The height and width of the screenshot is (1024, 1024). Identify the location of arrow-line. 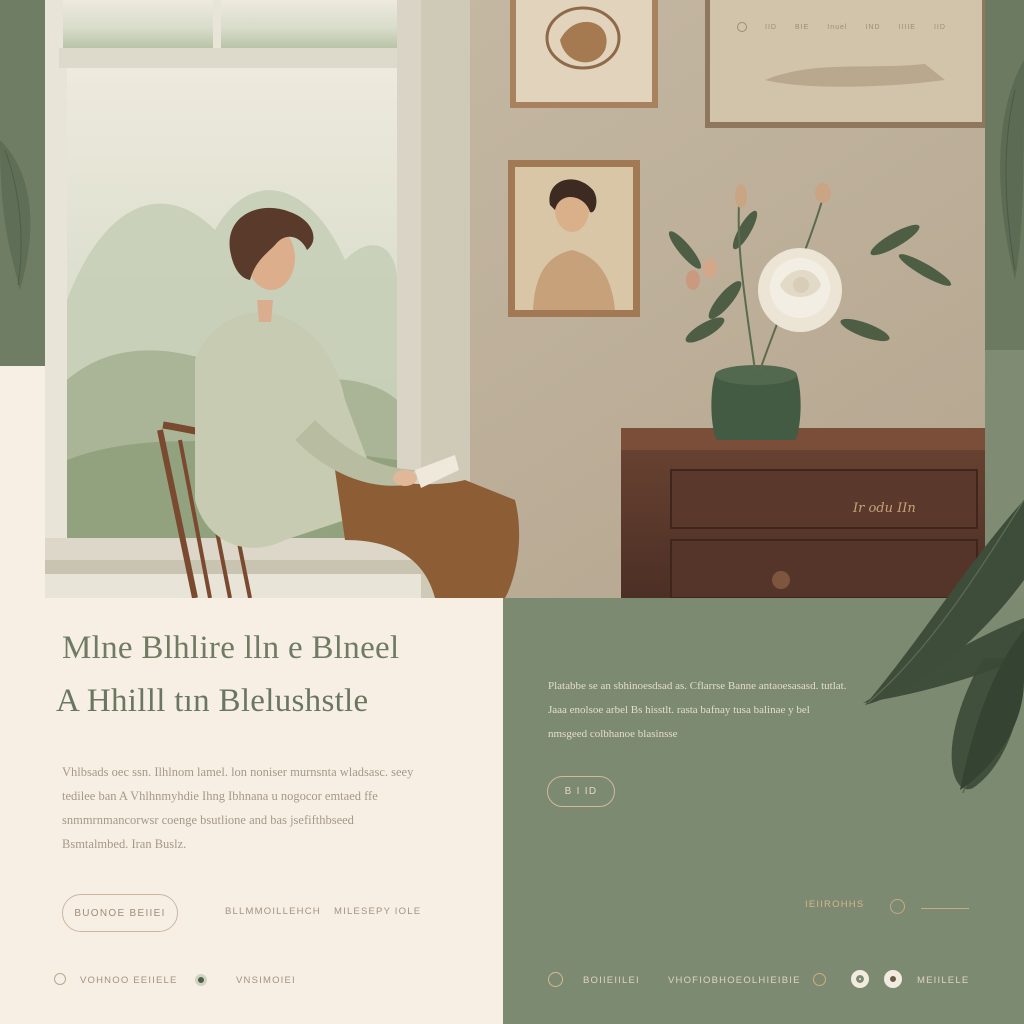
(945, 908).